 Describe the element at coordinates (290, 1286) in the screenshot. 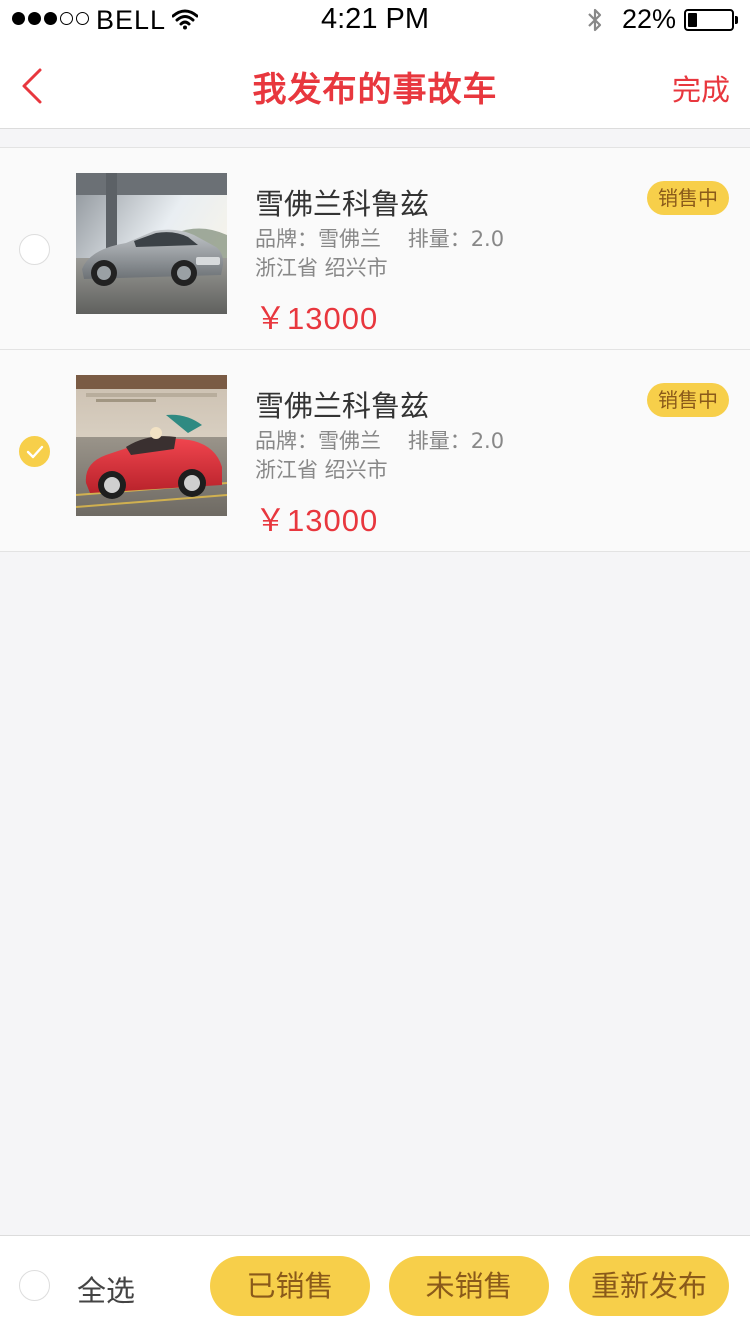

I see `mark-sold-button: 已销售` at that location.